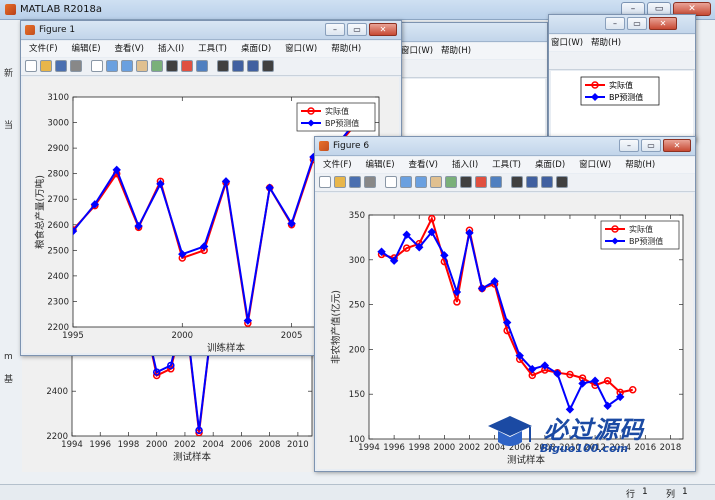 The image size is (715, 500). What do you see at coordinates (383, 29) in the screenshot?
I see `figure-1-close-button: ✕` at bounding box center [383, 29].